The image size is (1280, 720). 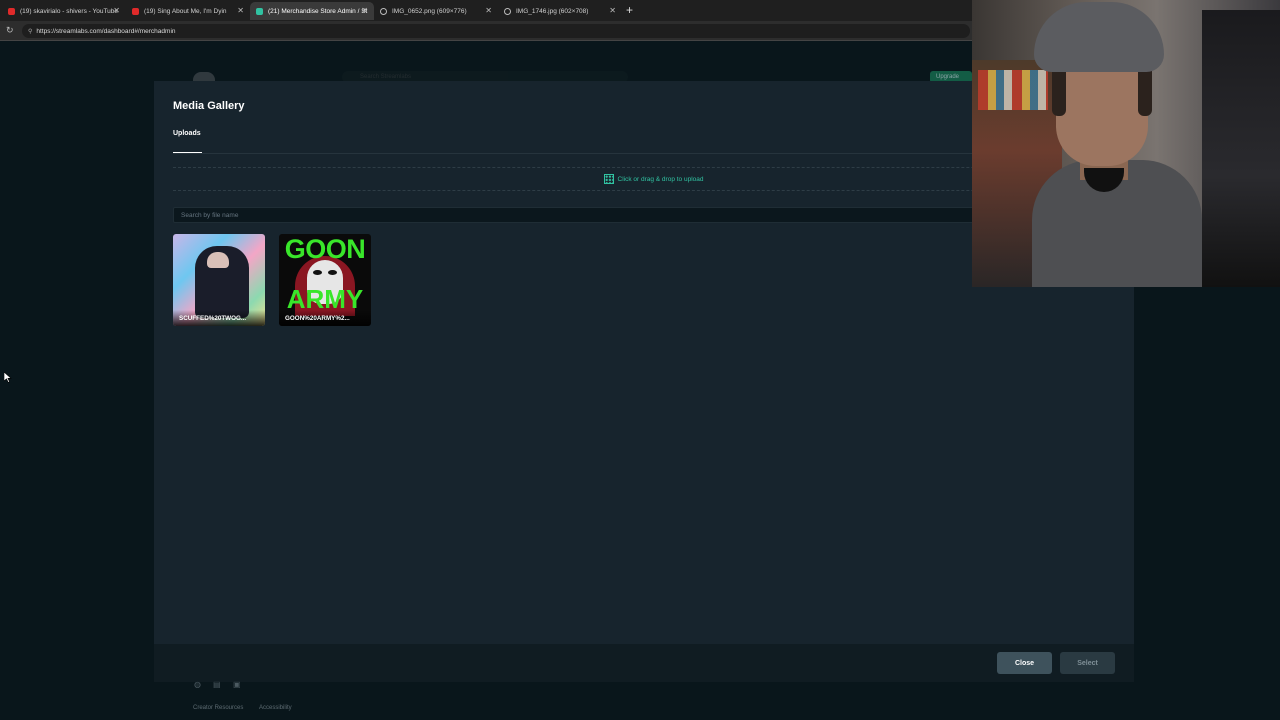 I want to click on modal-title: Media Gallery, so click(x=209, y=106).